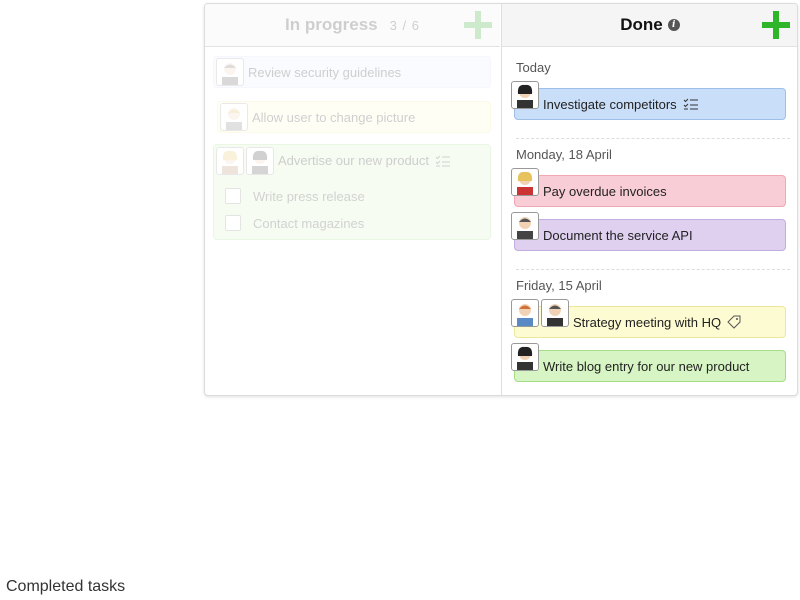 This screenshot has height=600, width=800. I want to click on card-allow-user-picture: Allow user to change picture, so click(354, 117).